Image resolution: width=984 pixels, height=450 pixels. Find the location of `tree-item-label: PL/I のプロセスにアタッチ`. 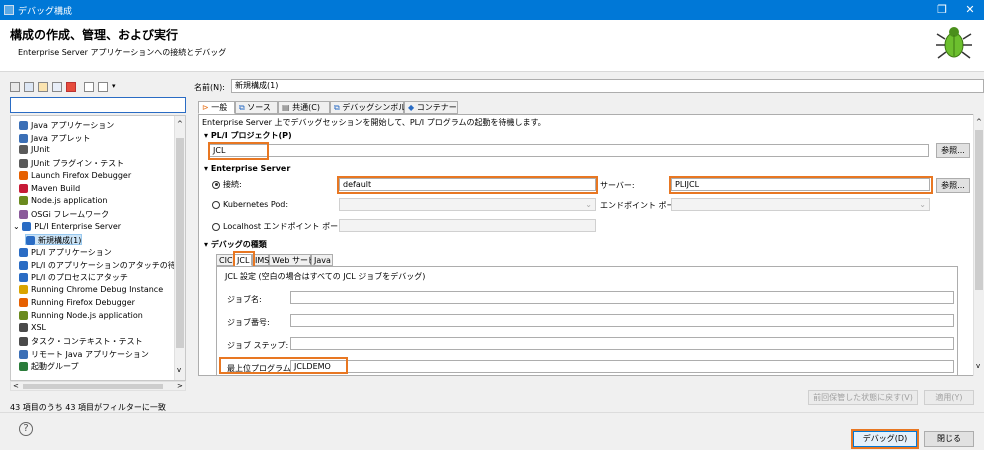

tree-item-label: PL/I のプロセスにアタッチ is located at coordinates (79, 278).